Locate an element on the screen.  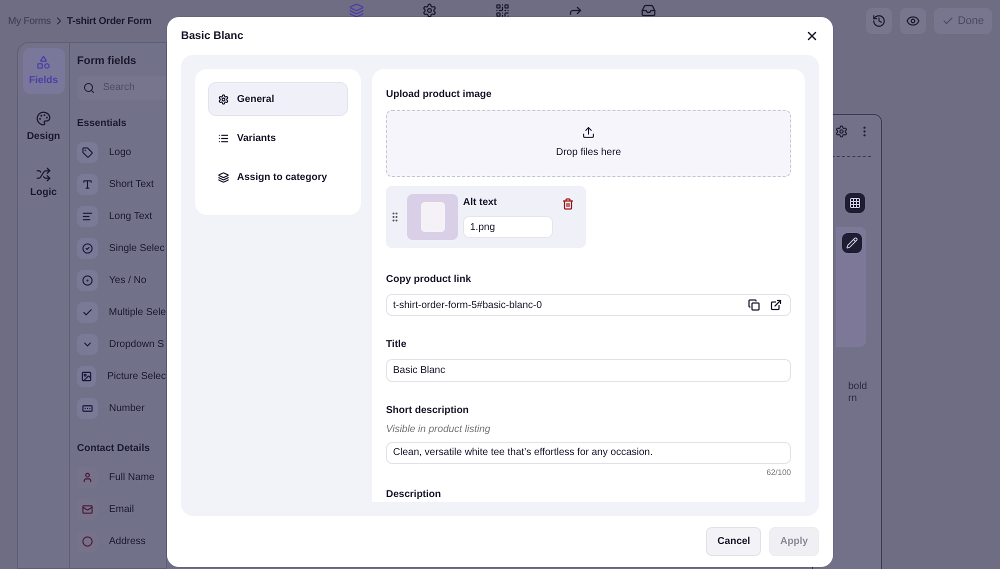
dialog-title: Basic Blanc is located at coordinates (212, 36).